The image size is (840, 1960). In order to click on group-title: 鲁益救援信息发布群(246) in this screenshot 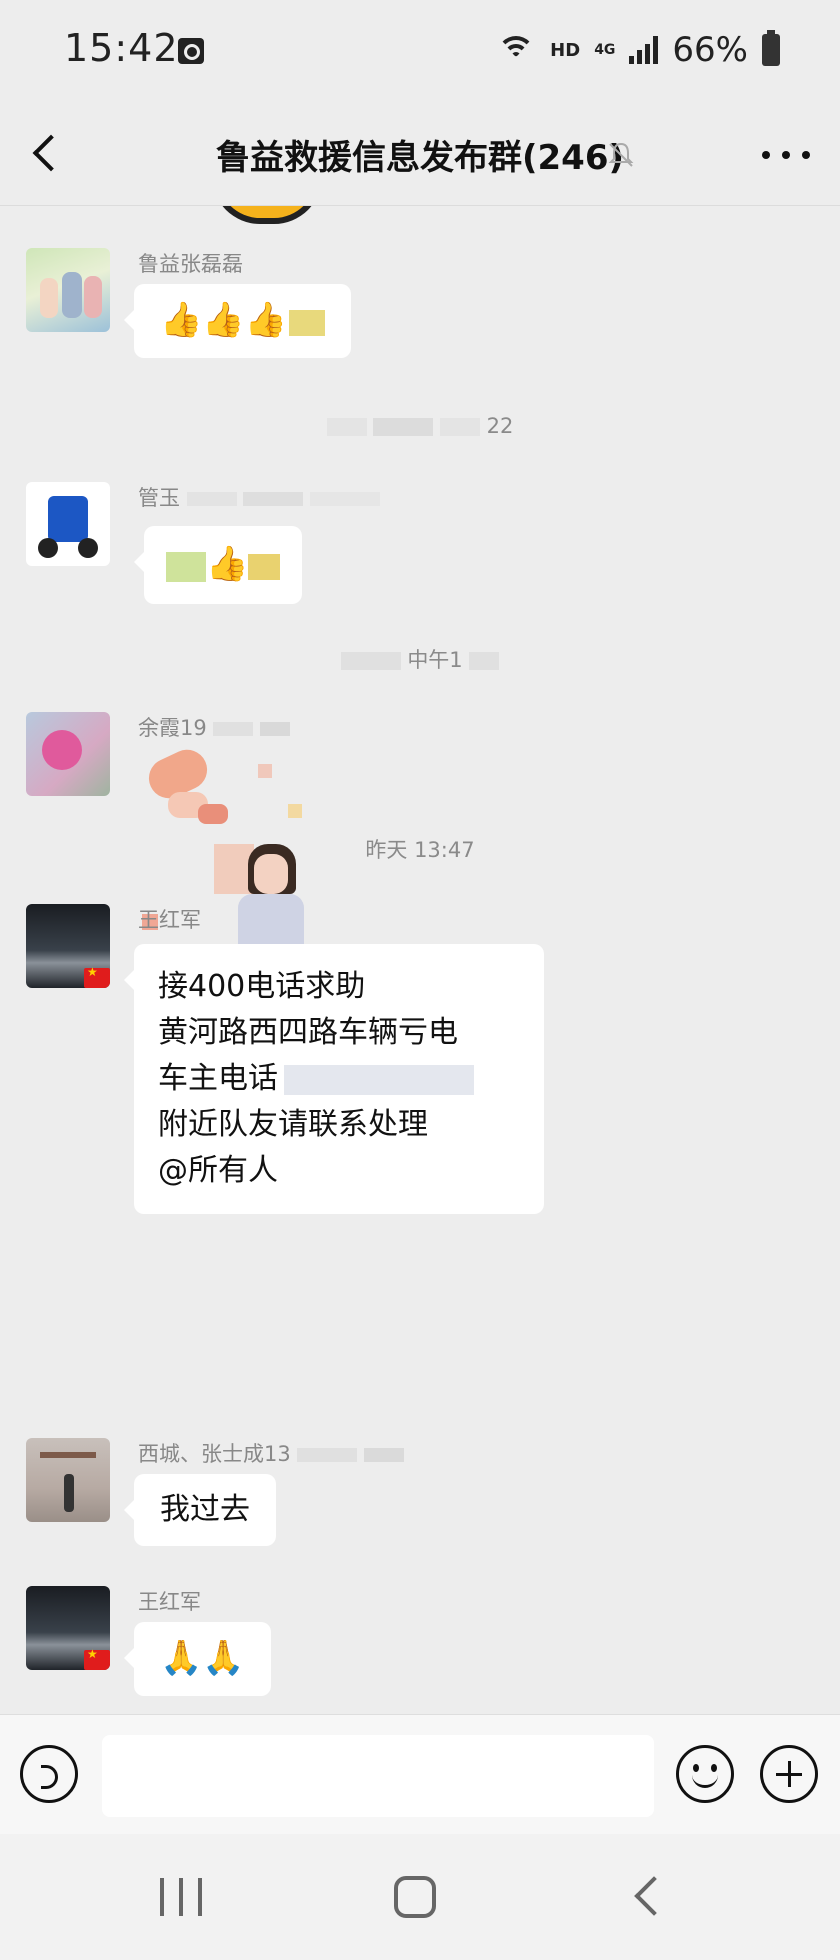, I will do `click(420, 158)`.